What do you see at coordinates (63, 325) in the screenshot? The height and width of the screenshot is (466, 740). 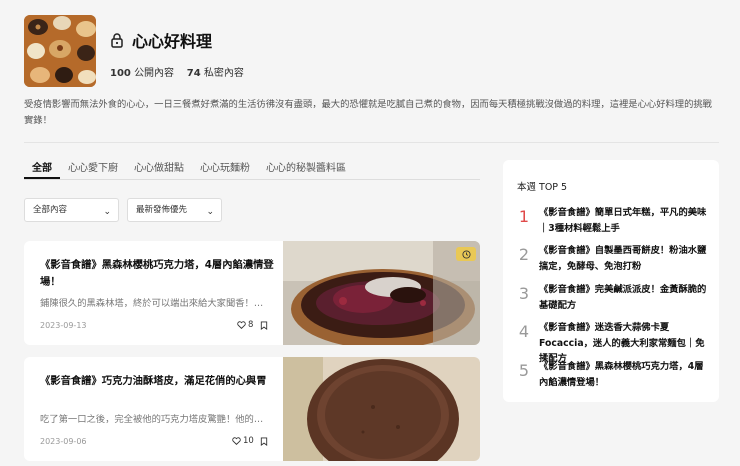 I see `post-date: 2023-09-13` at bounding box center [63, 325].